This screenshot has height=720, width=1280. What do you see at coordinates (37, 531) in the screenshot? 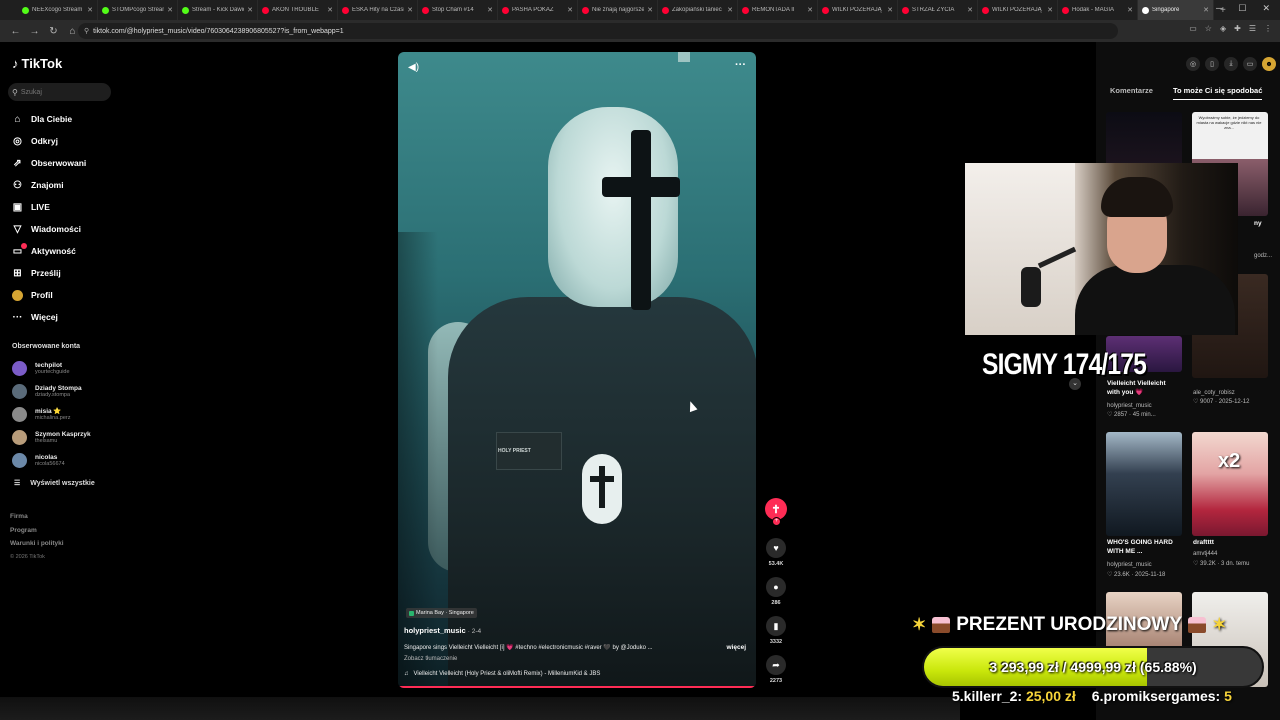
I see `footer-link-program: Program` at bounding box center [37, 531].